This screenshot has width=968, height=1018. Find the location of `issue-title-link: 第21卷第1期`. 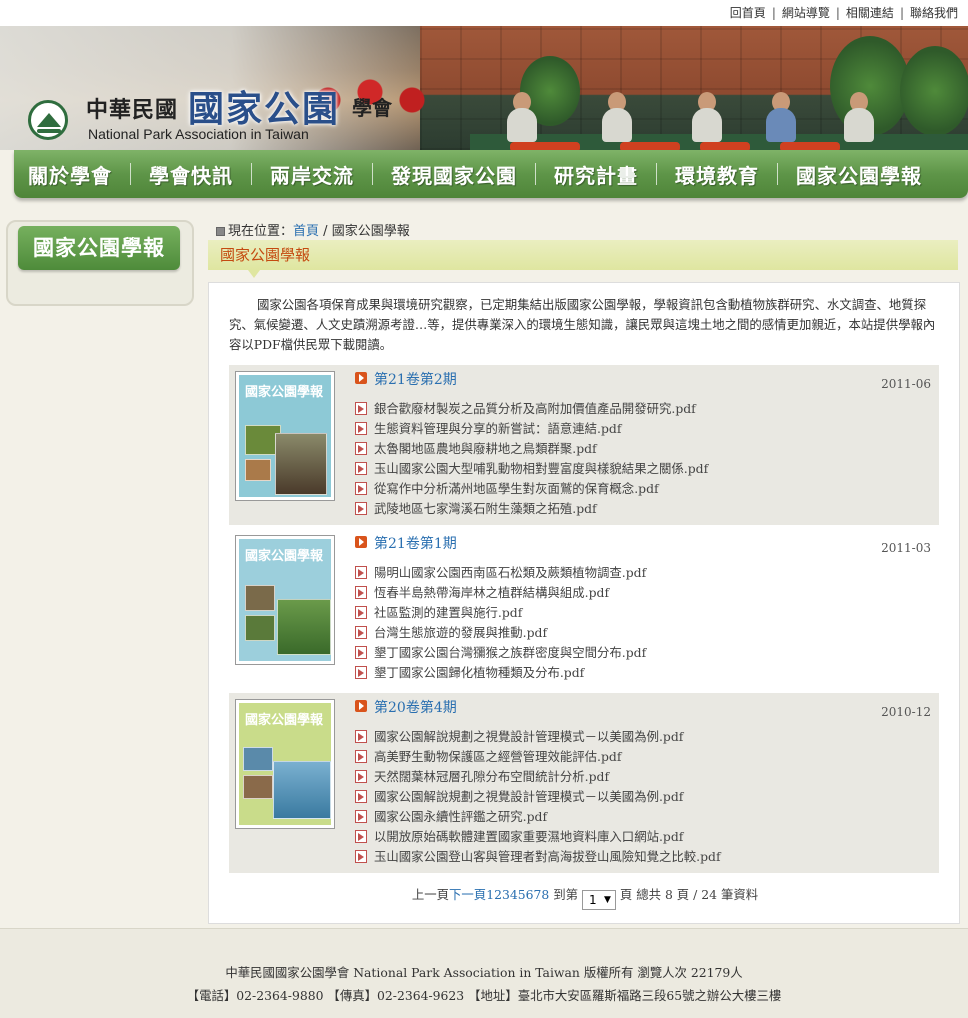

issue-title-link: 第21卷第1期 is located at coordinates (415, 544).